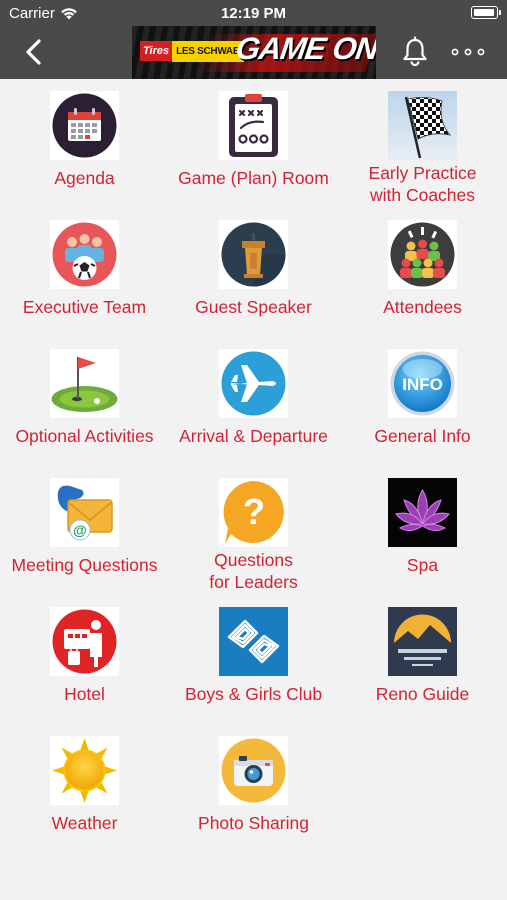 Image resolution: width=507 pixels, height=900 pixels. What do you see at coordinates (84, 307) in the screenshot?
I see `tile-label: Executive Team` at bounding box center [84, 307].